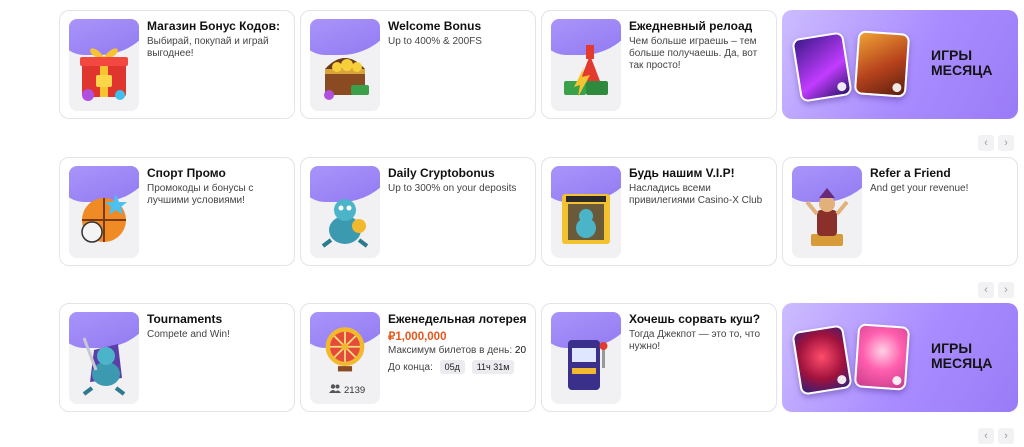  I want to click on card-title: Спорт Промо, so click(186, 173).